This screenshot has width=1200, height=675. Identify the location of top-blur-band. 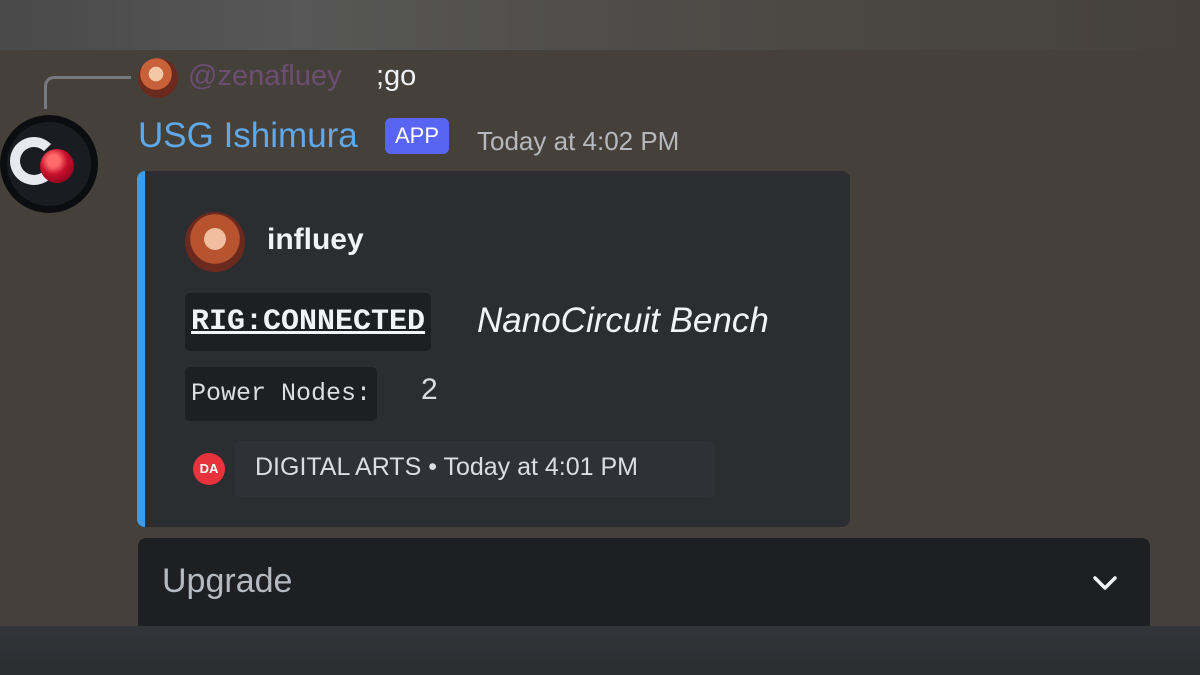
(600, 25).